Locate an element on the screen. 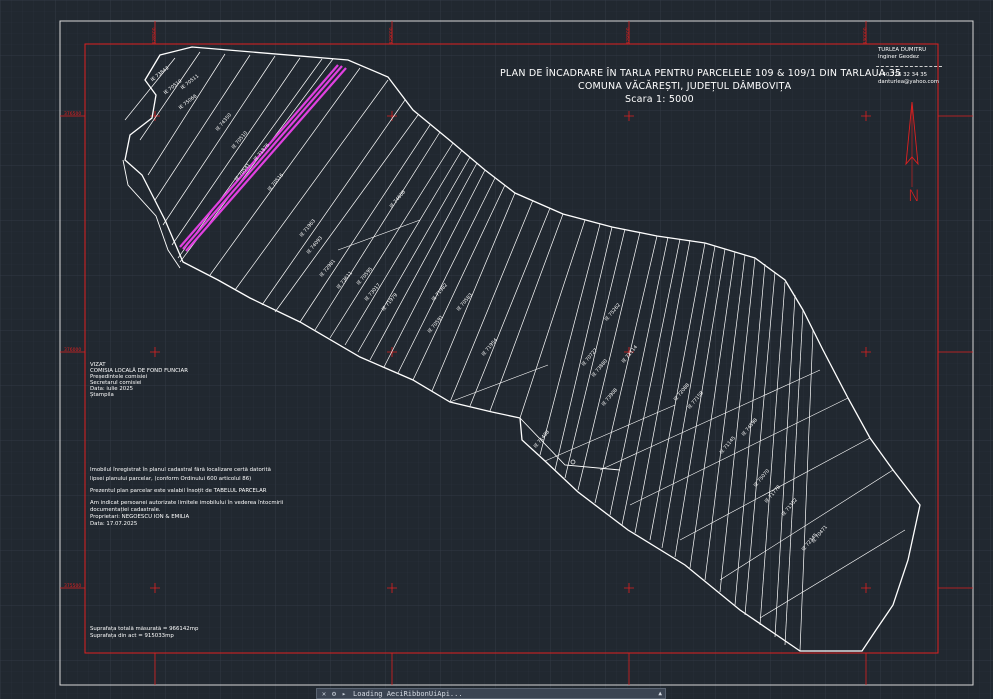  scroll-up-icon: ▲ is located at coordinates (660, 694).